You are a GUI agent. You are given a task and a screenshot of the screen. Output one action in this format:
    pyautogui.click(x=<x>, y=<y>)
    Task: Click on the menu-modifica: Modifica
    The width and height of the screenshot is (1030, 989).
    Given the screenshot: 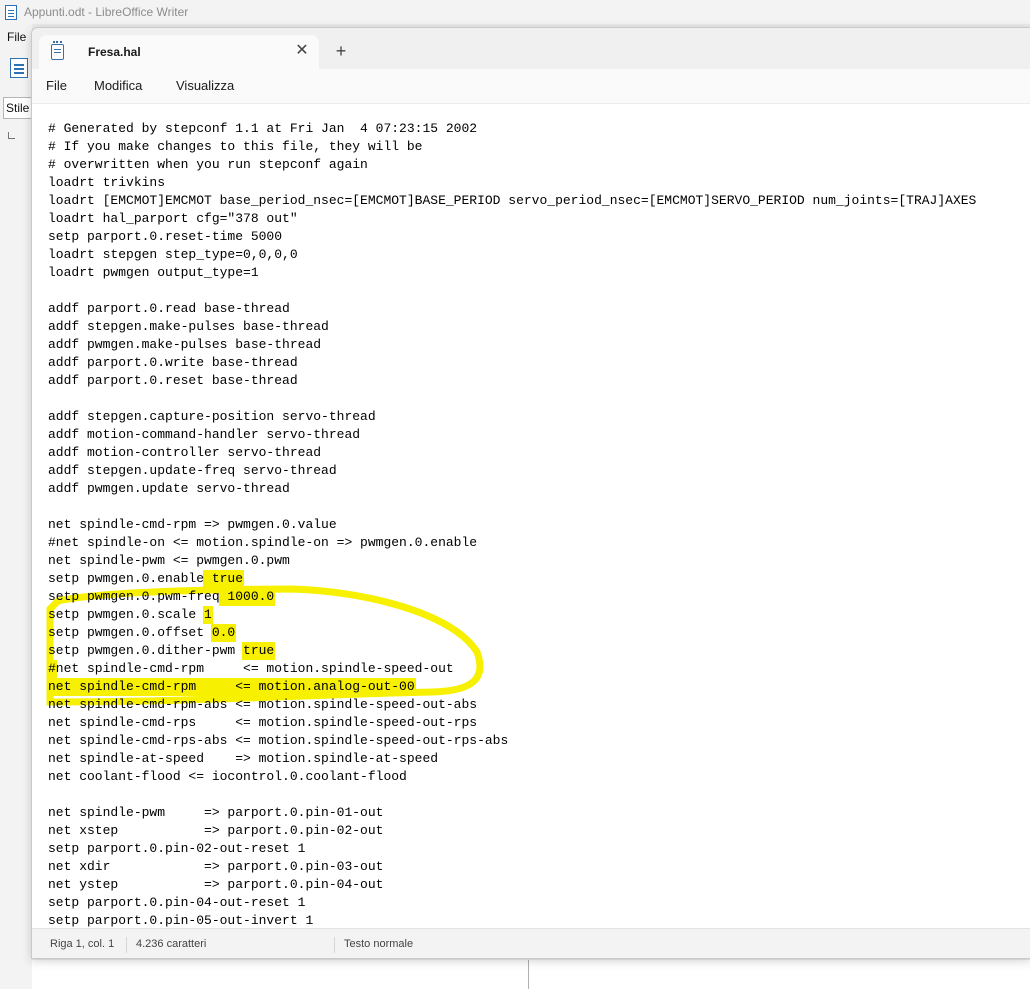 What is the action you would take?
    pyautogui.click(x=118, y=85)
    